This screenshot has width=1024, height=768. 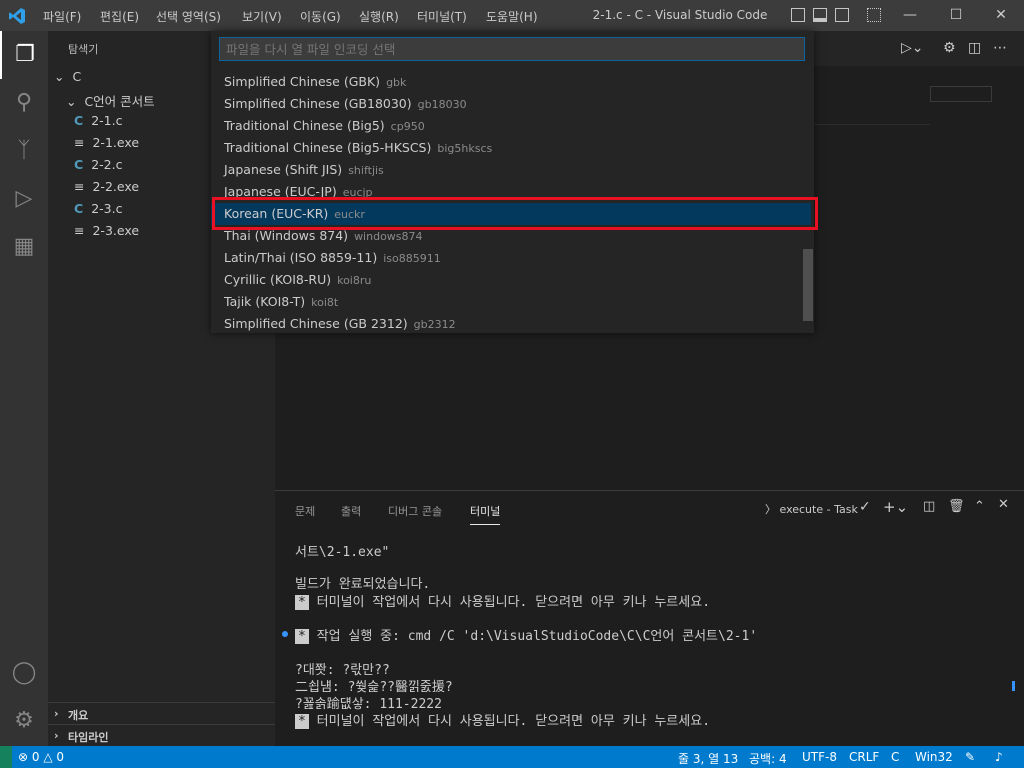 I want to click on quick-pick-item: Traditional Chinese (Big5) cp950, so click(x=511, y=126).